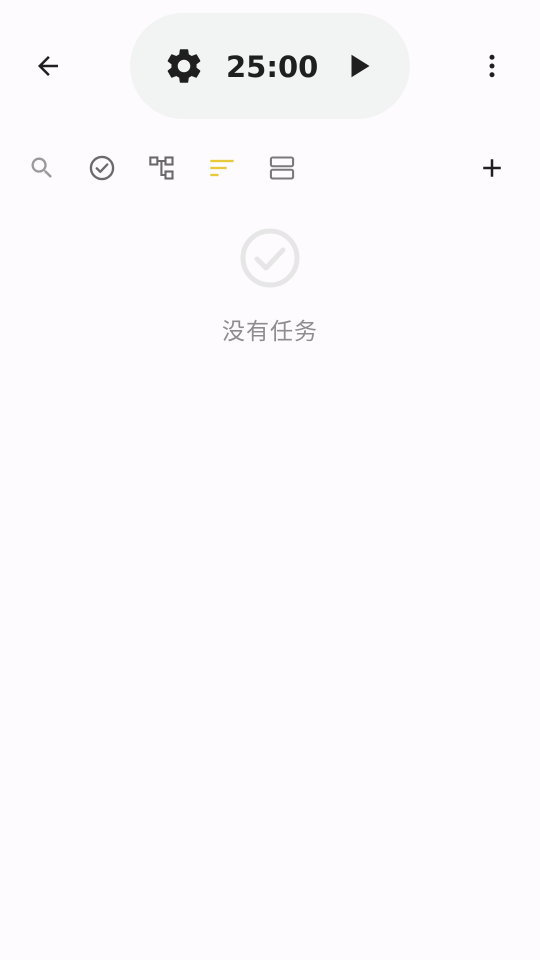  I want to click on add-task-button, so click(492, 168).